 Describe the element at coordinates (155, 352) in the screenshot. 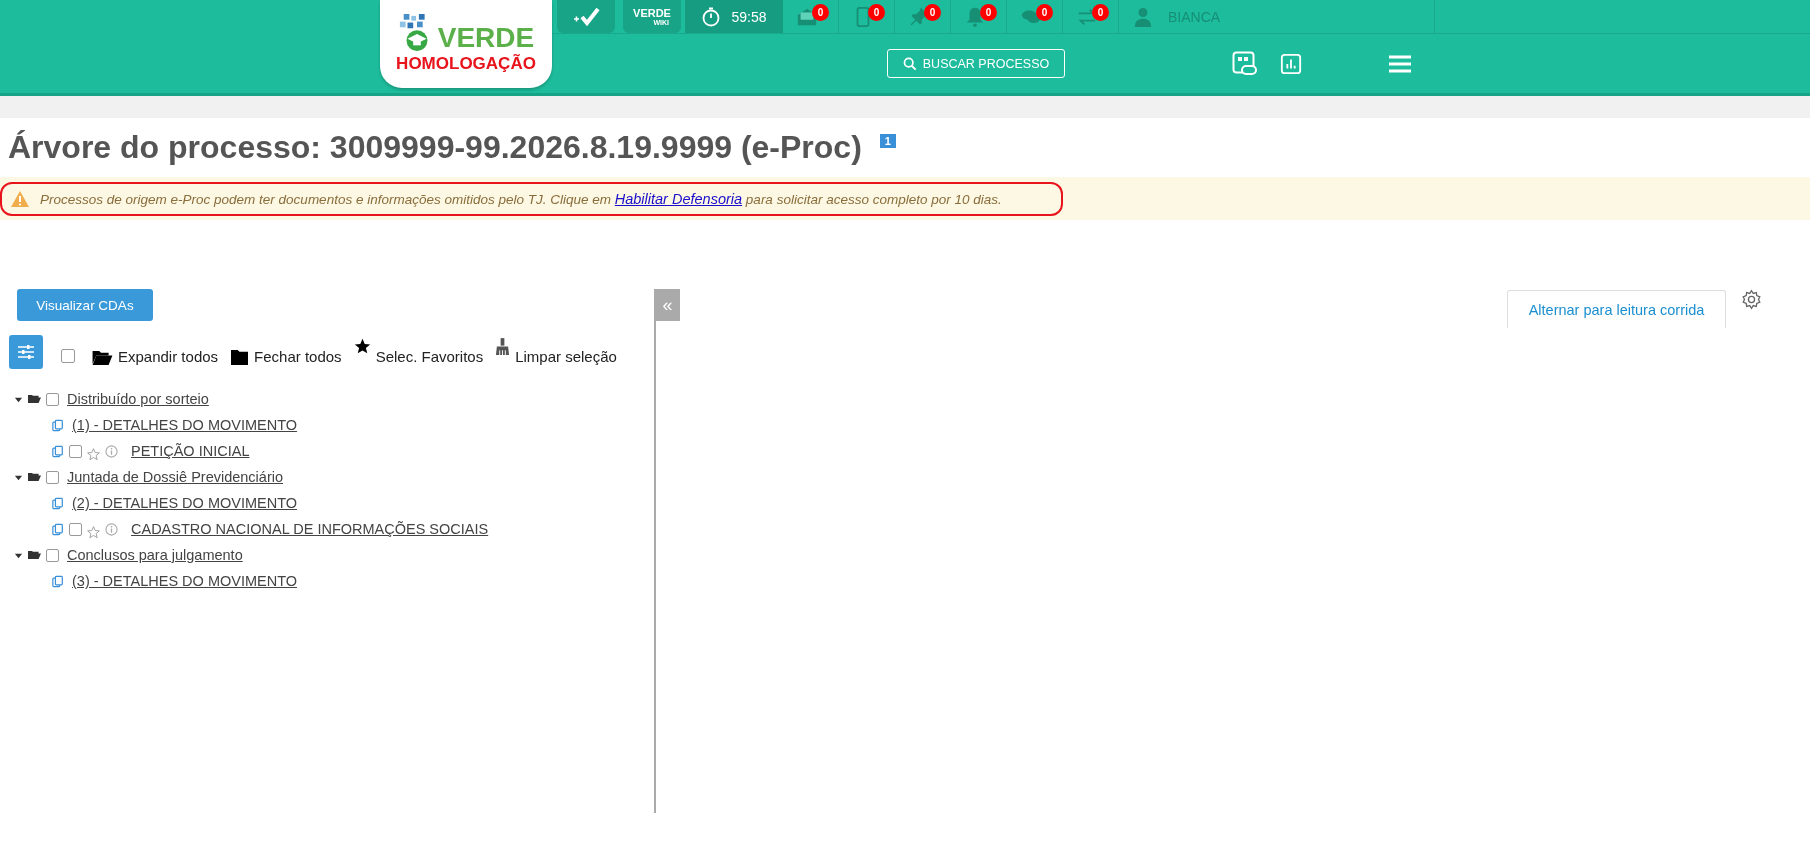

I see `expand-all-button: Expandir todos` at that location.